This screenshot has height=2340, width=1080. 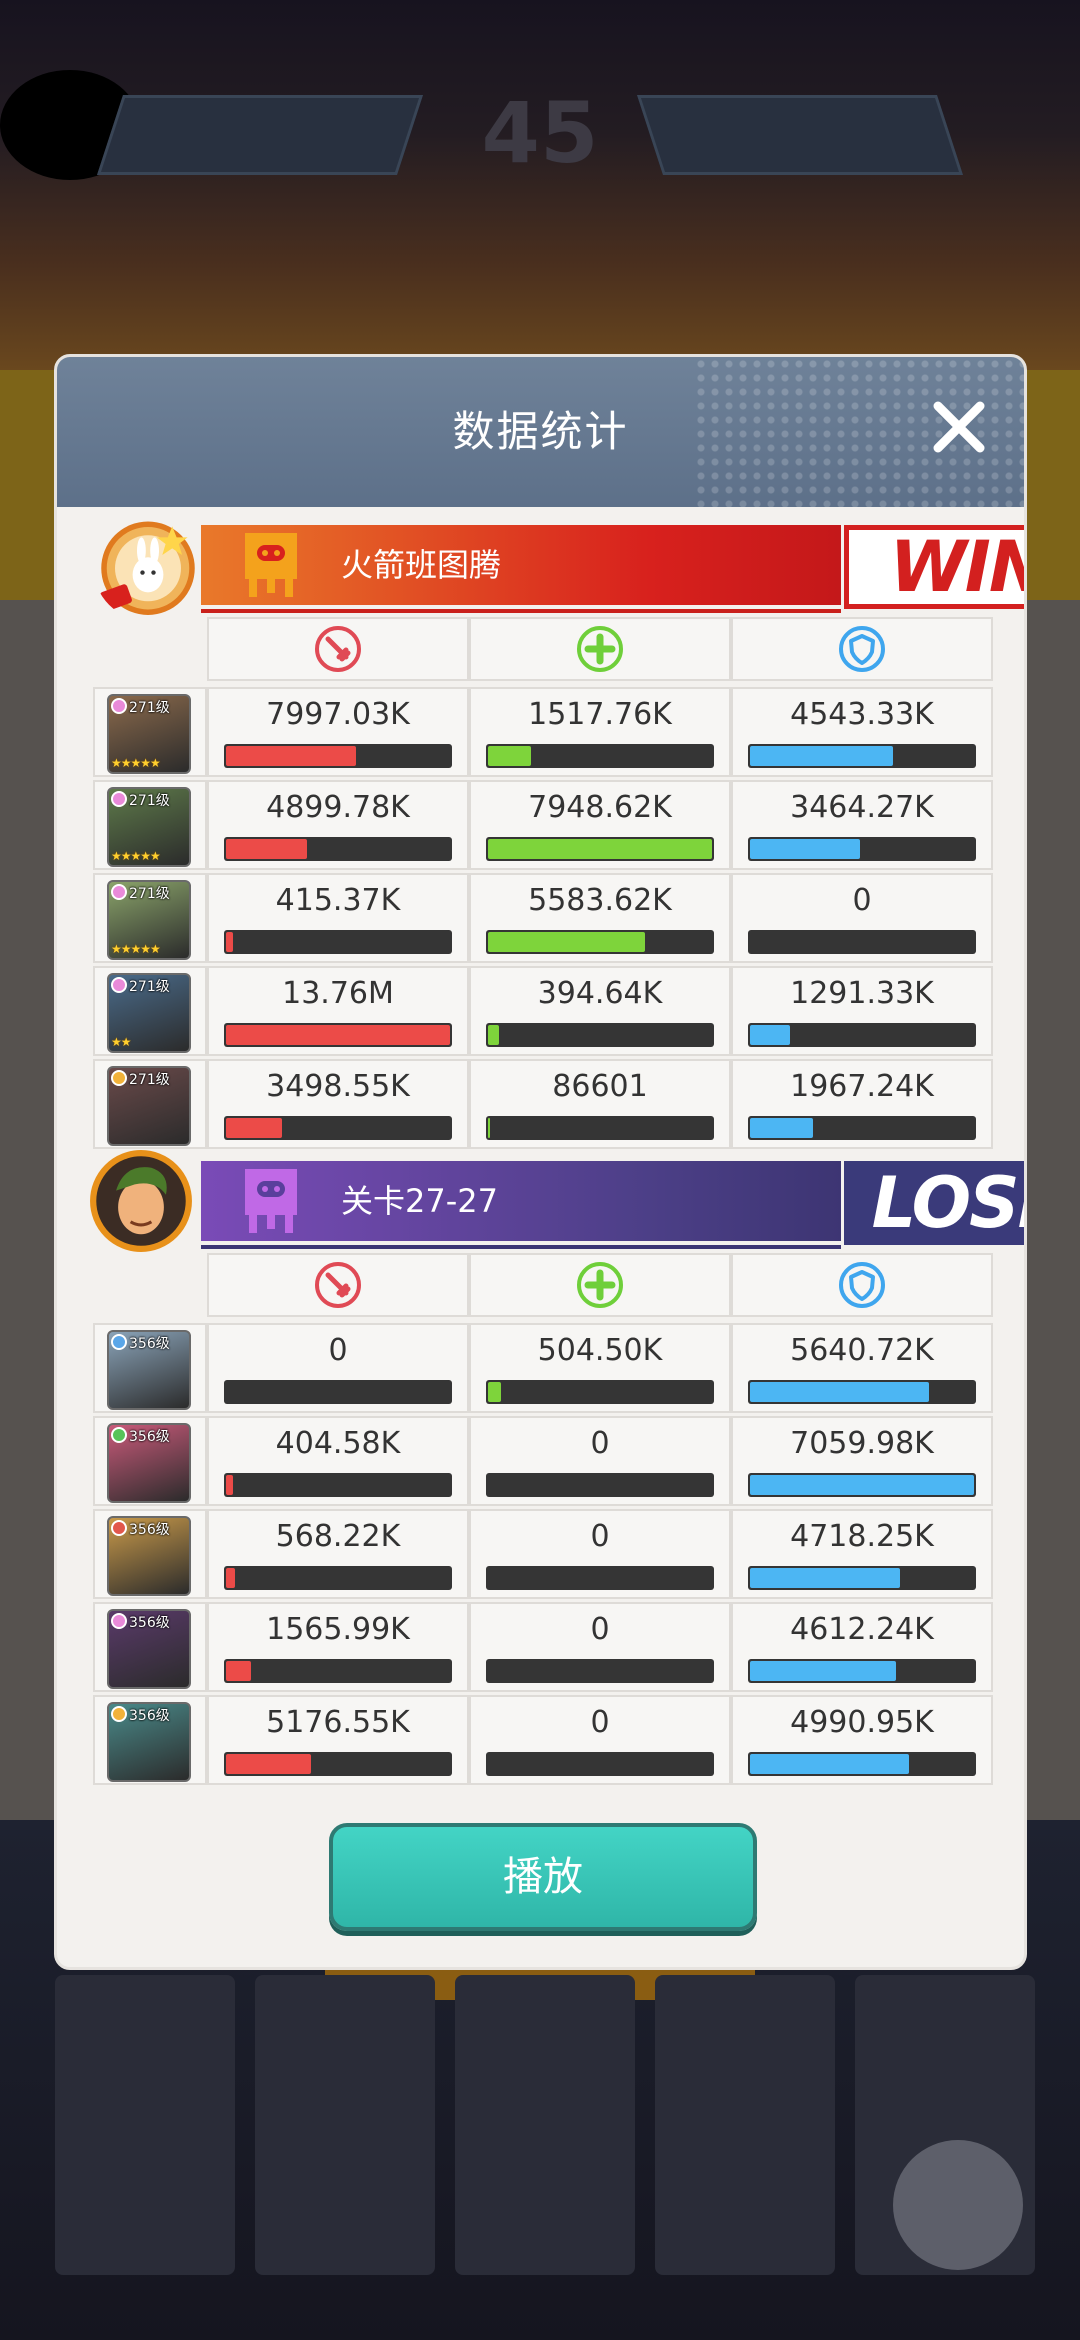 I want to click on damage-cell: 0, so click(x=338, y=1368).